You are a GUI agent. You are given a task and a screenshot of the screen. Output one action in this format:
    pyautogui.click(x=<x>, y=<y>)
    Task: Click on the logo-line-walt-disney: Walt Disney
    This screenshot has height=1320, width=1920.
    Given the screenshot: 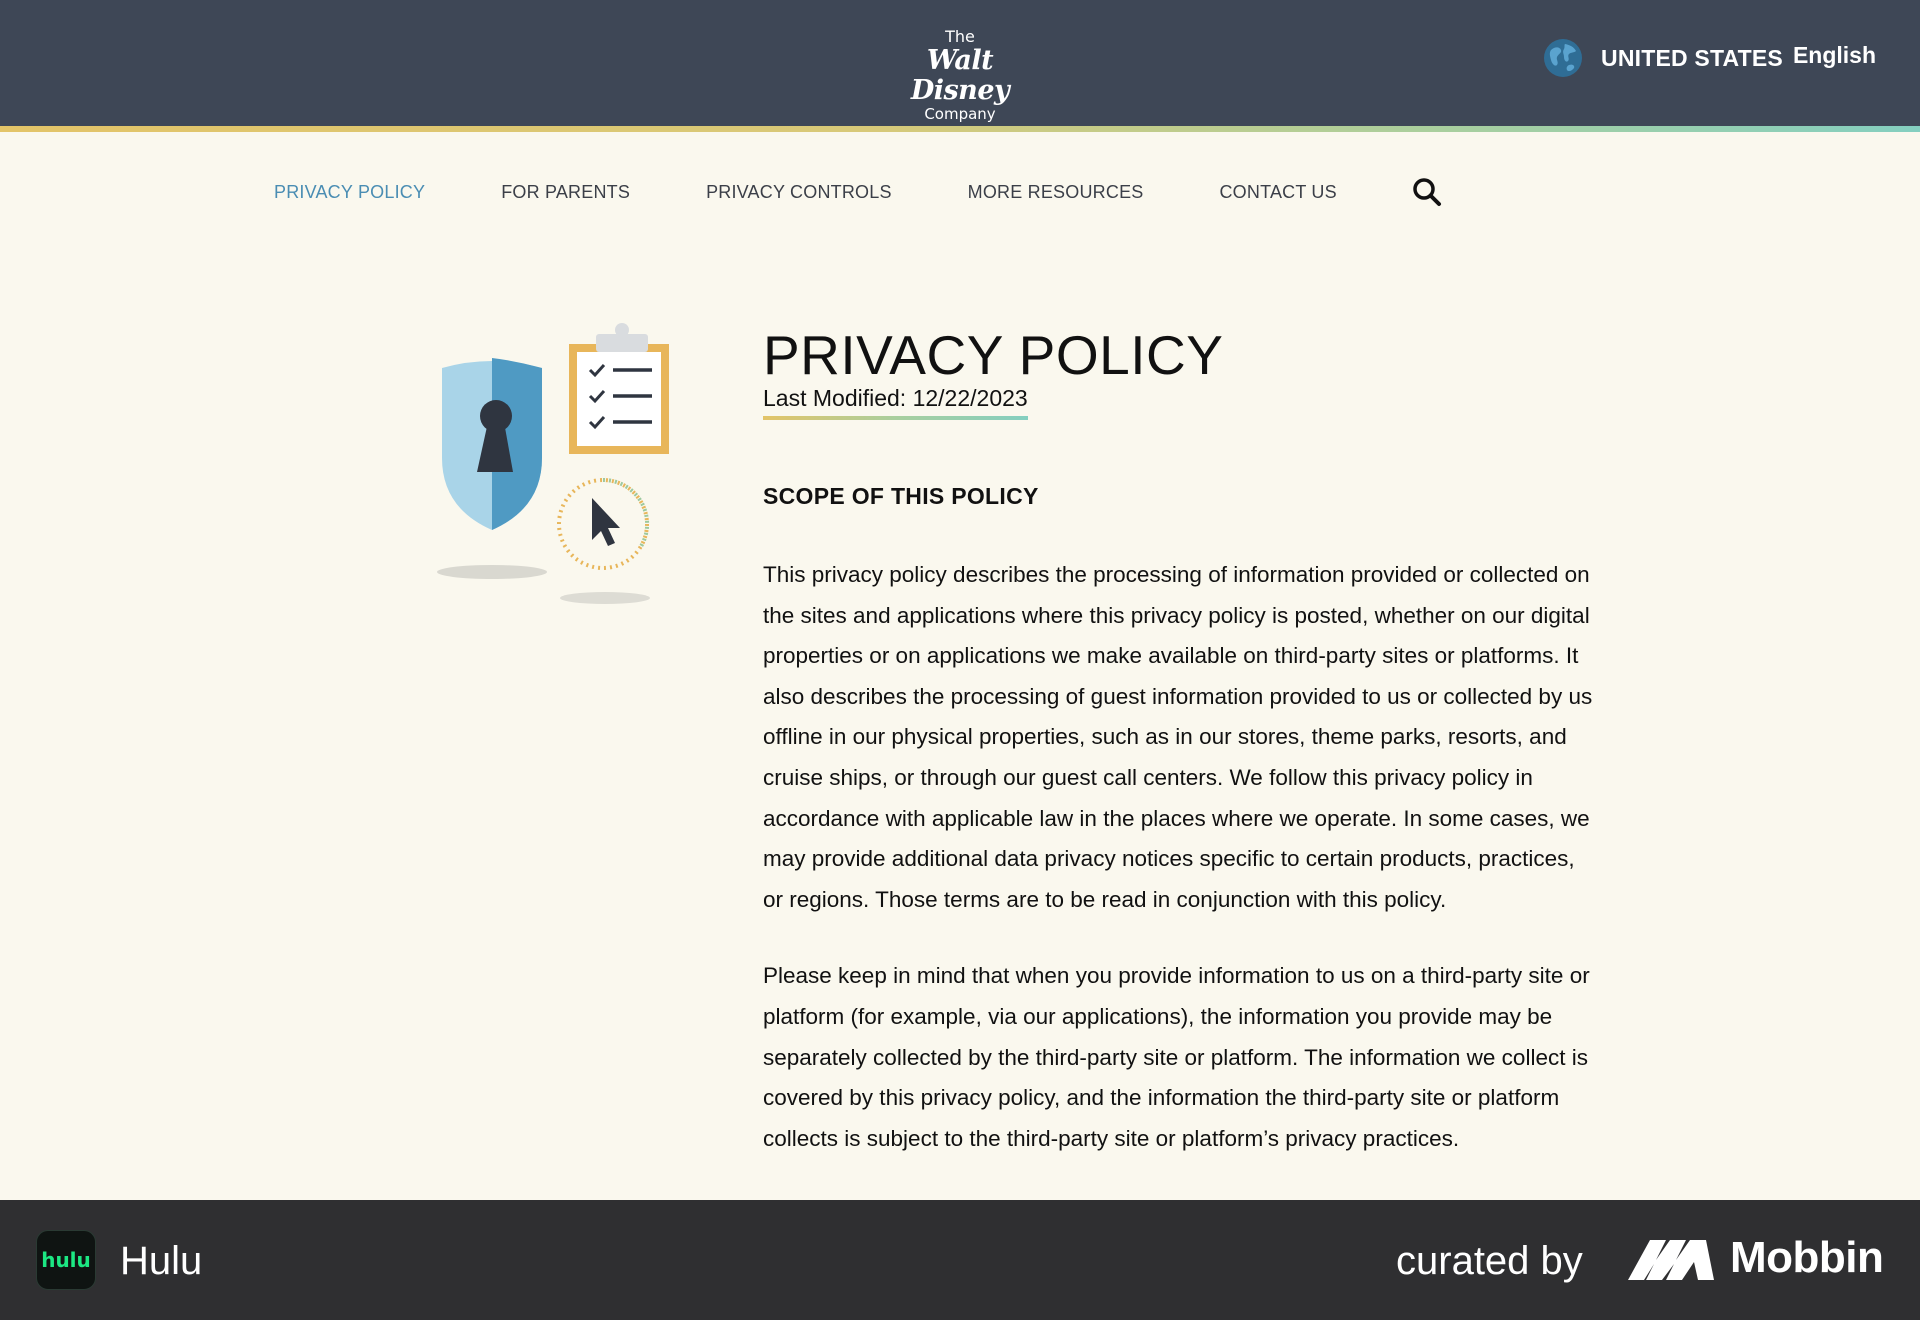 What is the action you would take?
    pyautogui.click(x=960, y=75)
    